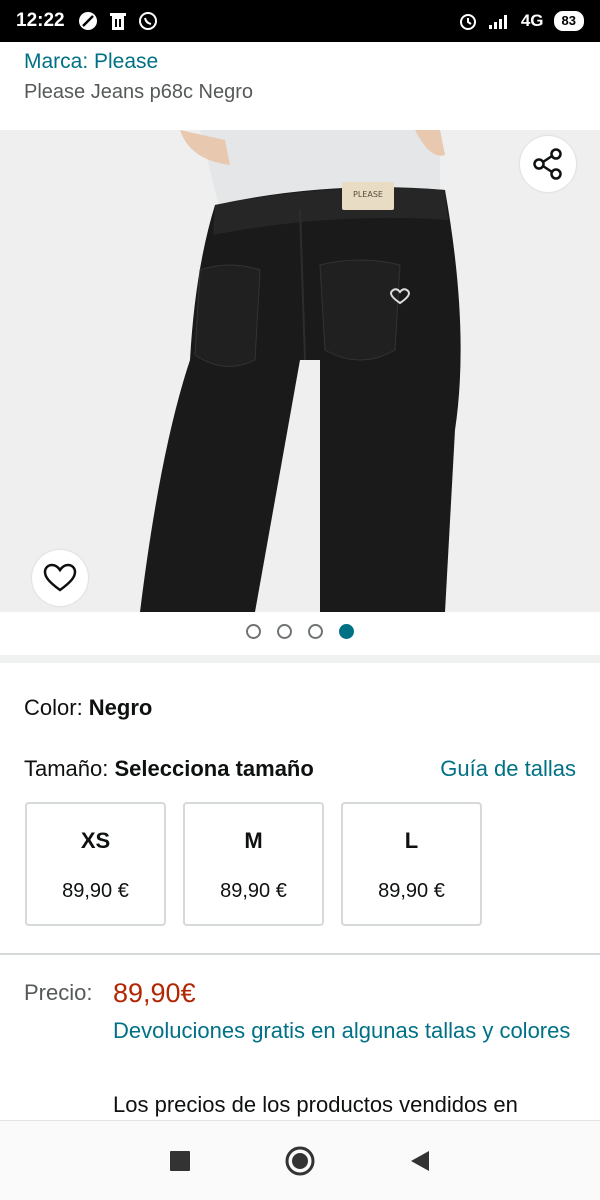 This screenshot has height=1200, width=600. What do you see at coordinates (300, 21) in the screenshot?
I see `status-bar: 12:22 4G 83` at bounding box center [300, 21].